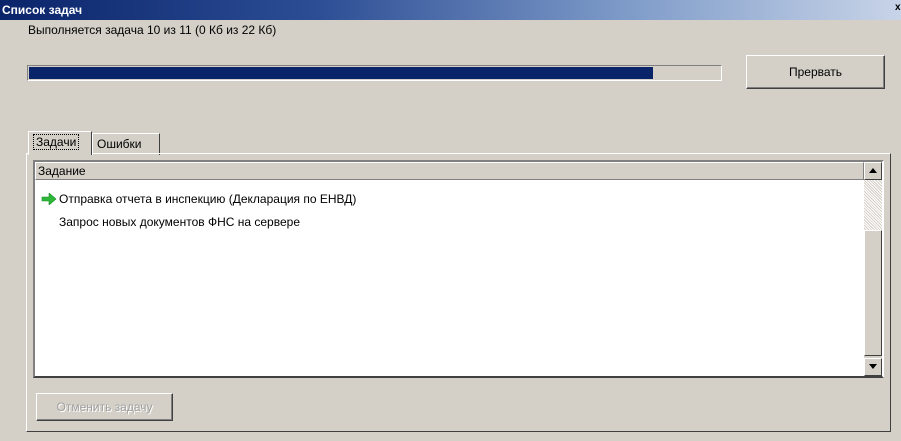 This screenshot has width=901, height=441. Describe the element at coordinates (815, 72) in the screenshot. I see `stop-button: Прервать` at that location.